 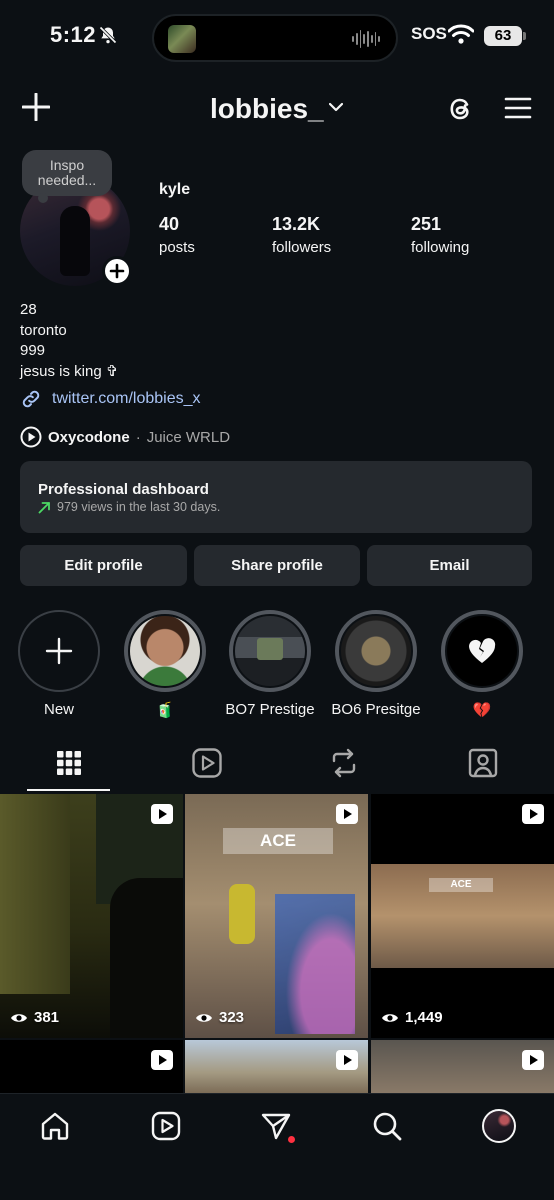 I want to click on dynamic-island, so click(x=275, y=38).